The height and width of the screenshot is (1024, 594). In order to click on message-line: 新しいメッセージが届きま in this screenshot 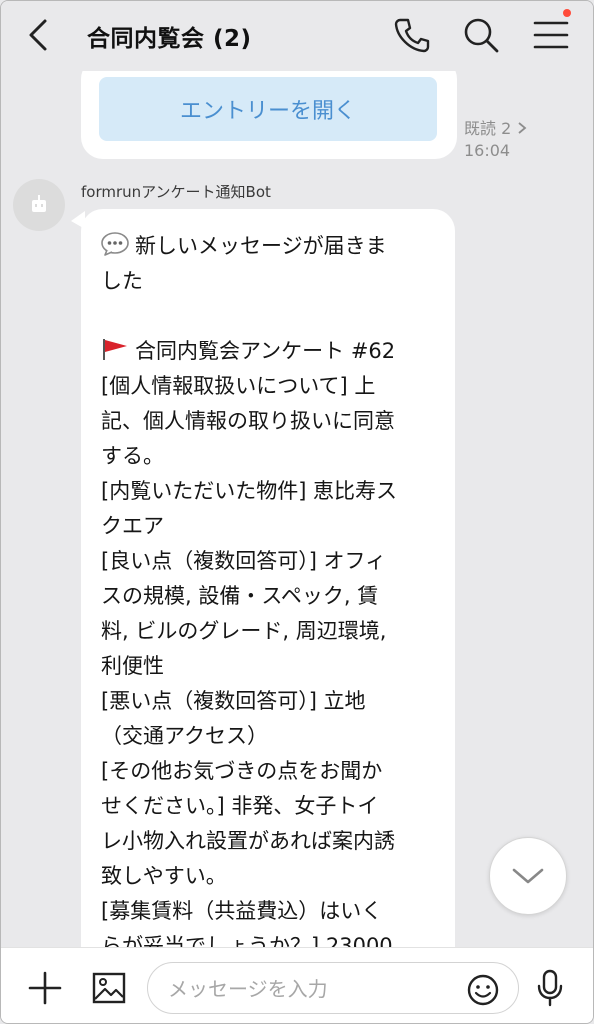, I will do `click(271, 246)`.